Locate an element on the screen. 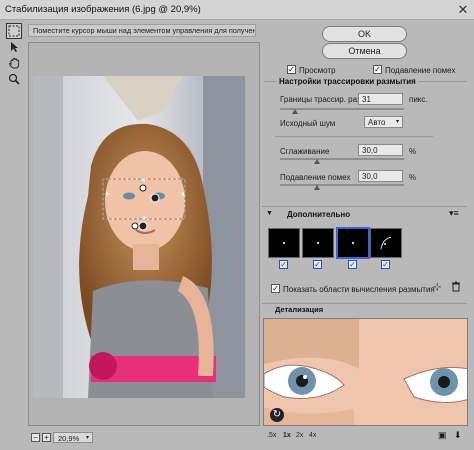 This screenshot has height=450, width=474. zoom-icon is located at coordinates (14, 79).